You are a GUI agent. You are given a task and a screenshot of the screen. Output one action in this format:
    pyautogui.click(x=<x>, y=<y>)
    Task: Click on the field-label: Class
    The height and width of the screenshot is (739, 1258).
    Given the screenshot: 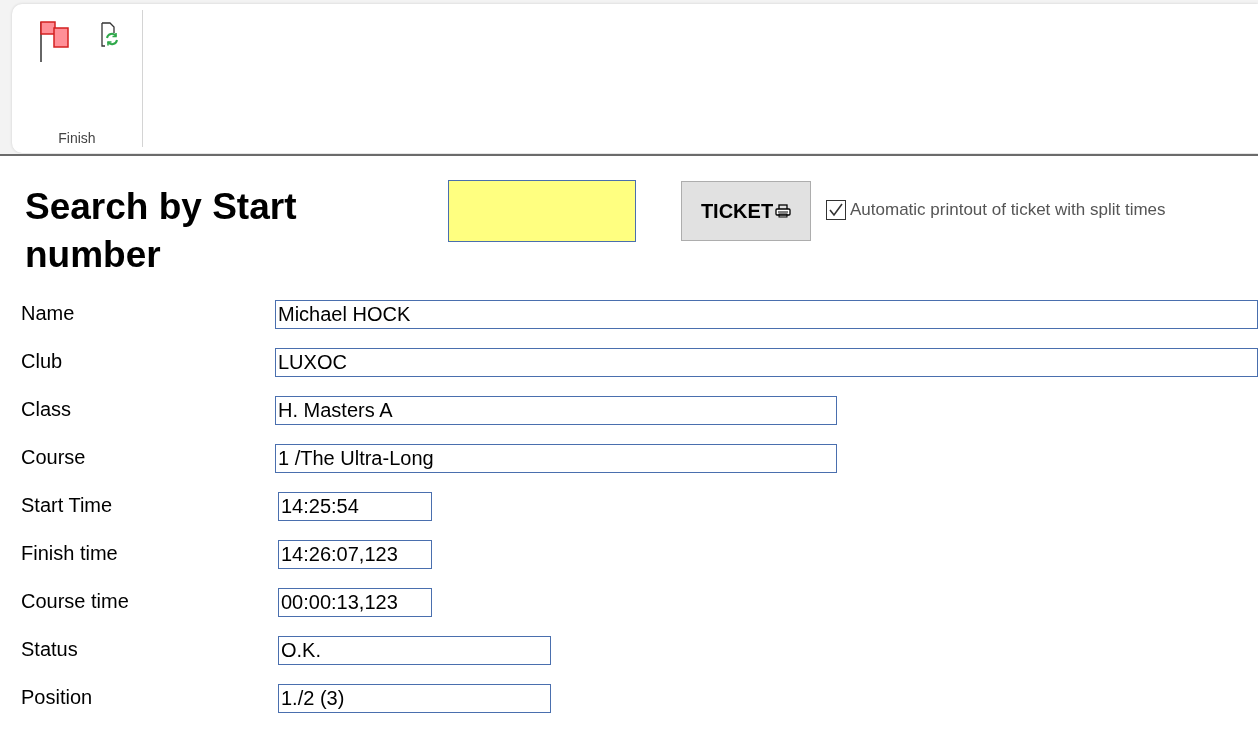 What is the action you would take?
    pyautogui.click(x=46, y=409)
    